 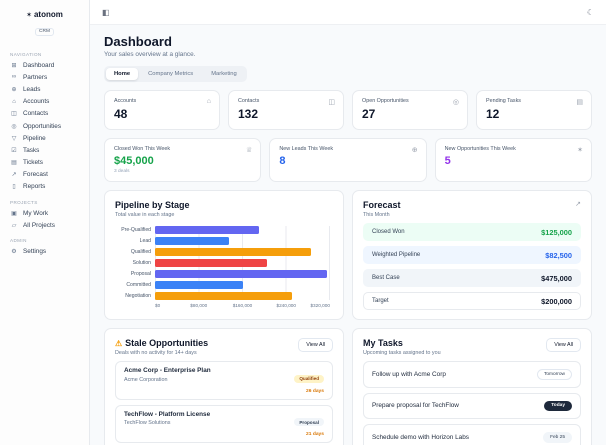 I want to click on chart-row: Pre-Qualified, so click(x=224, y=230).